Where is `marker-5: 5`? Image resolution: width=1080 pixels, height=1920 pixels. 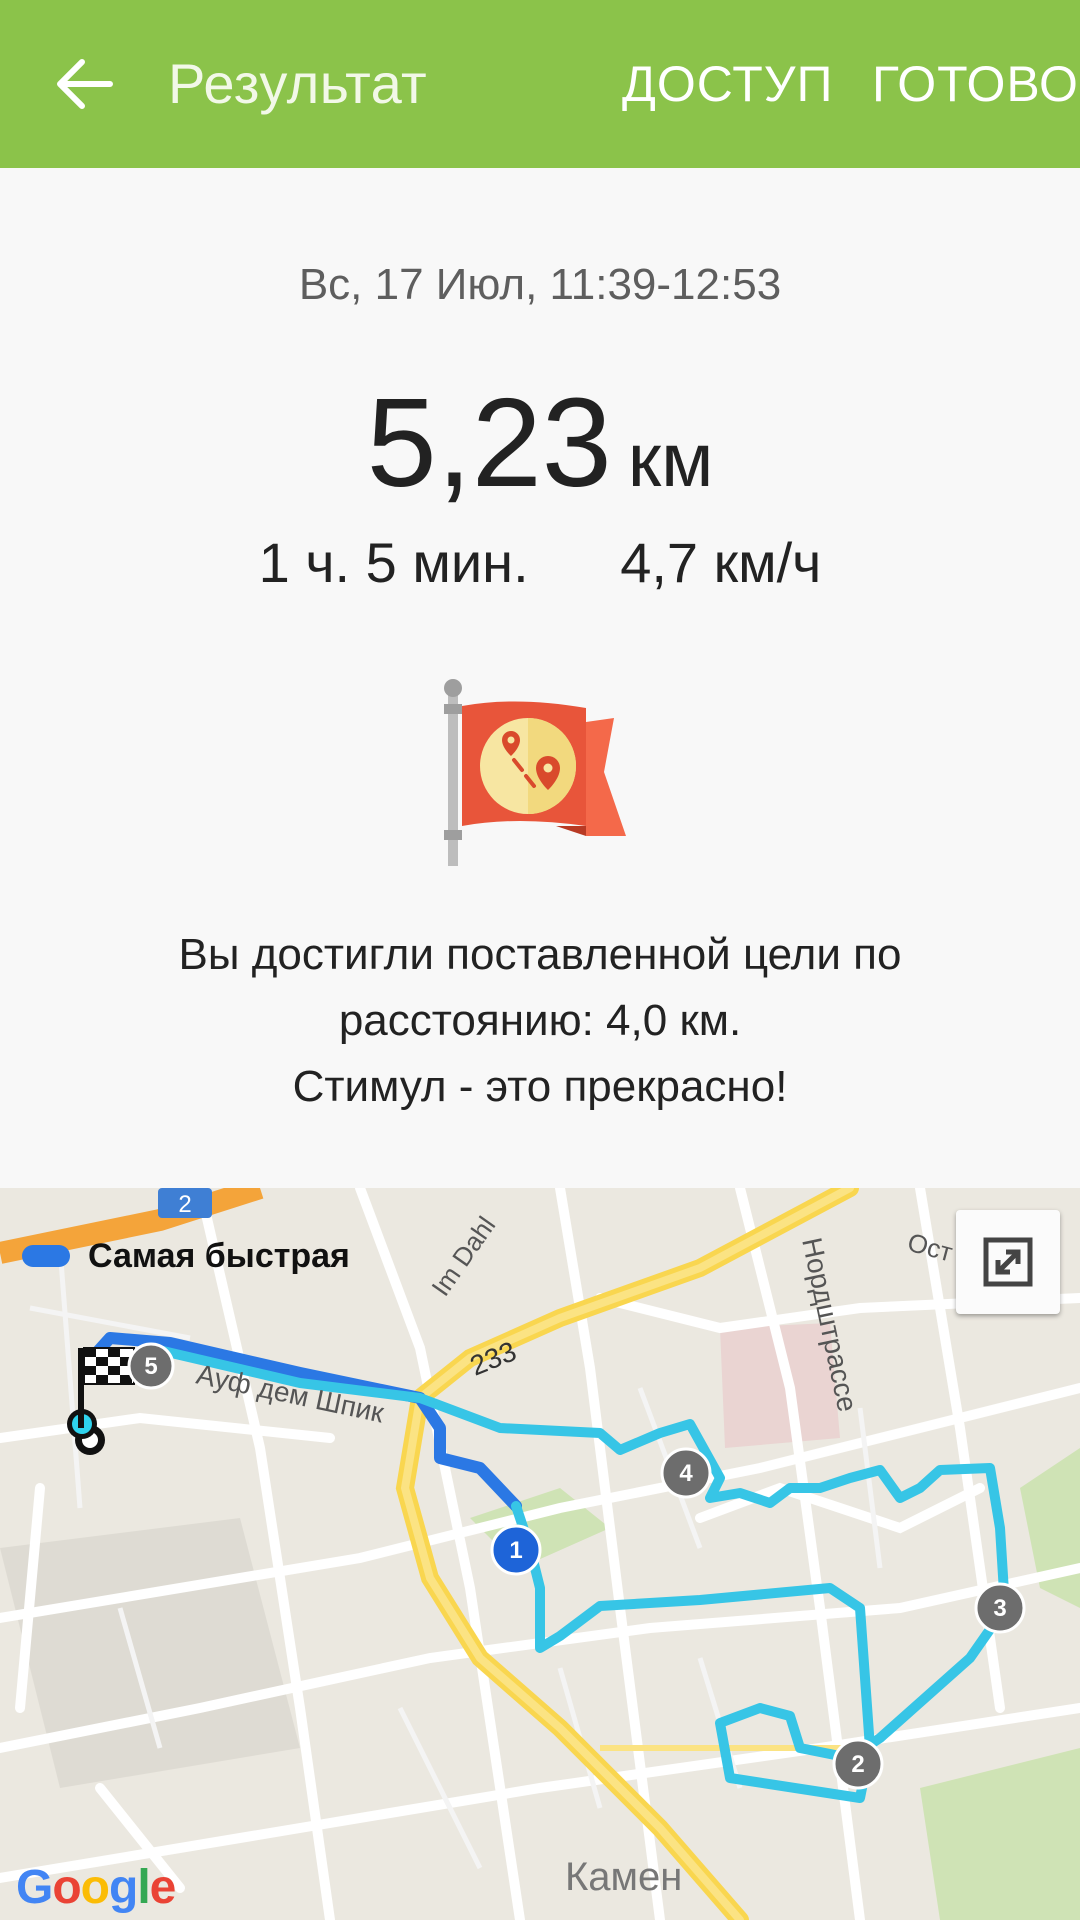
marker-5: 5 is located at coordinates (151, 1366).